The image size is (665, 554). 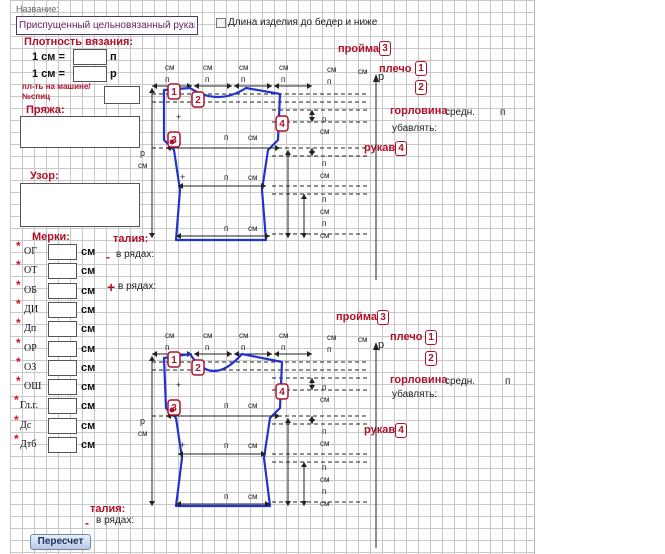 I want to click on recalculate-button: Пересчет, so click(x=60, y=542).